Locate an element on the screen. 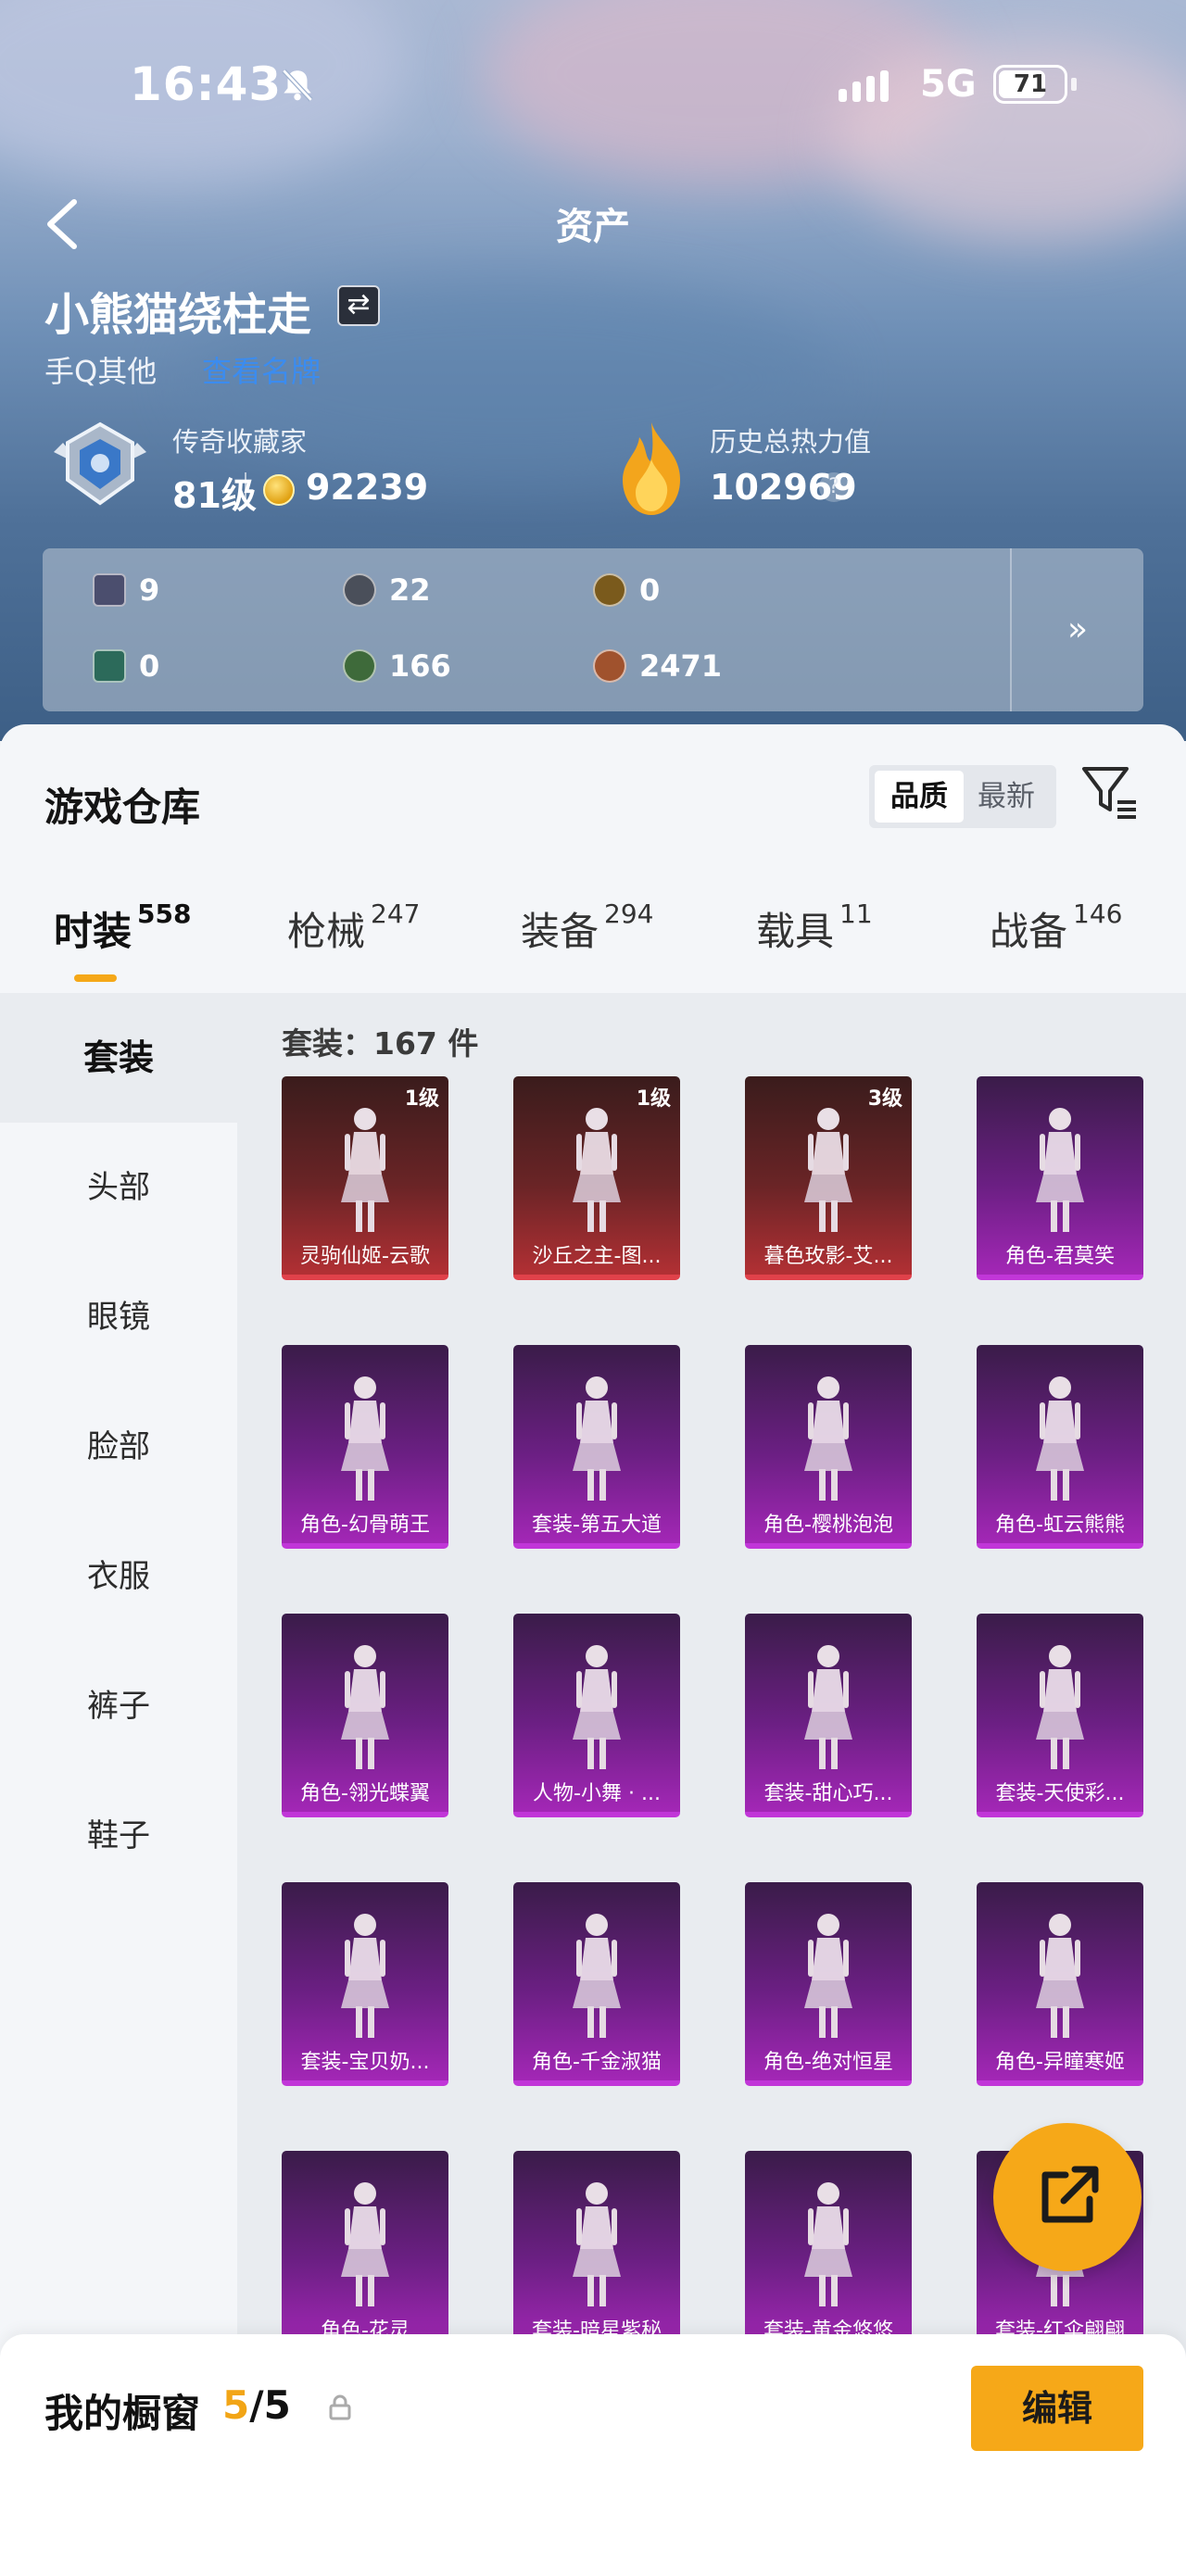 Image resolution: width=1186 pixels, height=2576 pixels. heat-title: 历史总热力值 is located at coordinates (791, 442).